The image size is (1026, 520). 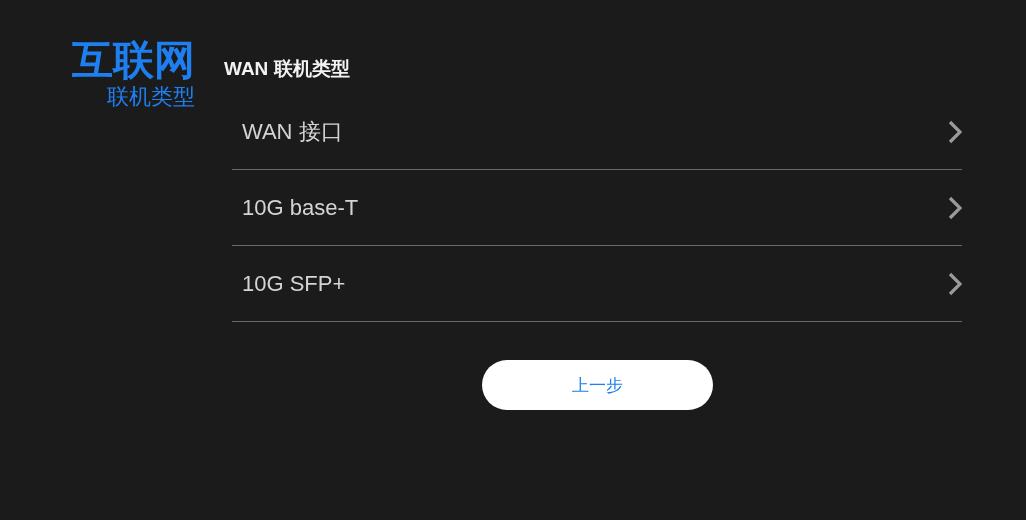 I want to click on option-label: 10G SFP+, so click(x=294, y=283).